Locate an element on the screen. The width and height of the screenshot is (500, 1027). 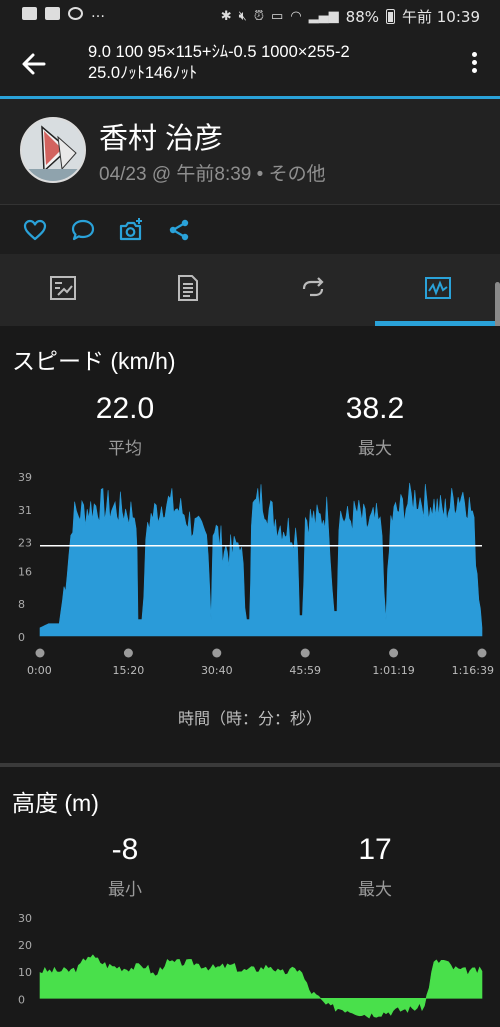
elevation-max-value: 17 is located at coordinates (375, 849).